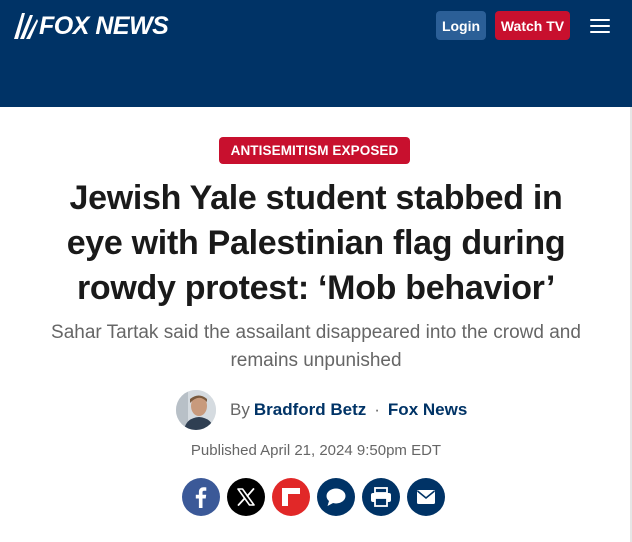  What do you see at coordinates (26, 26) in the screenshot?
I see `searchlight-icon` at bounding box center [26, 26].